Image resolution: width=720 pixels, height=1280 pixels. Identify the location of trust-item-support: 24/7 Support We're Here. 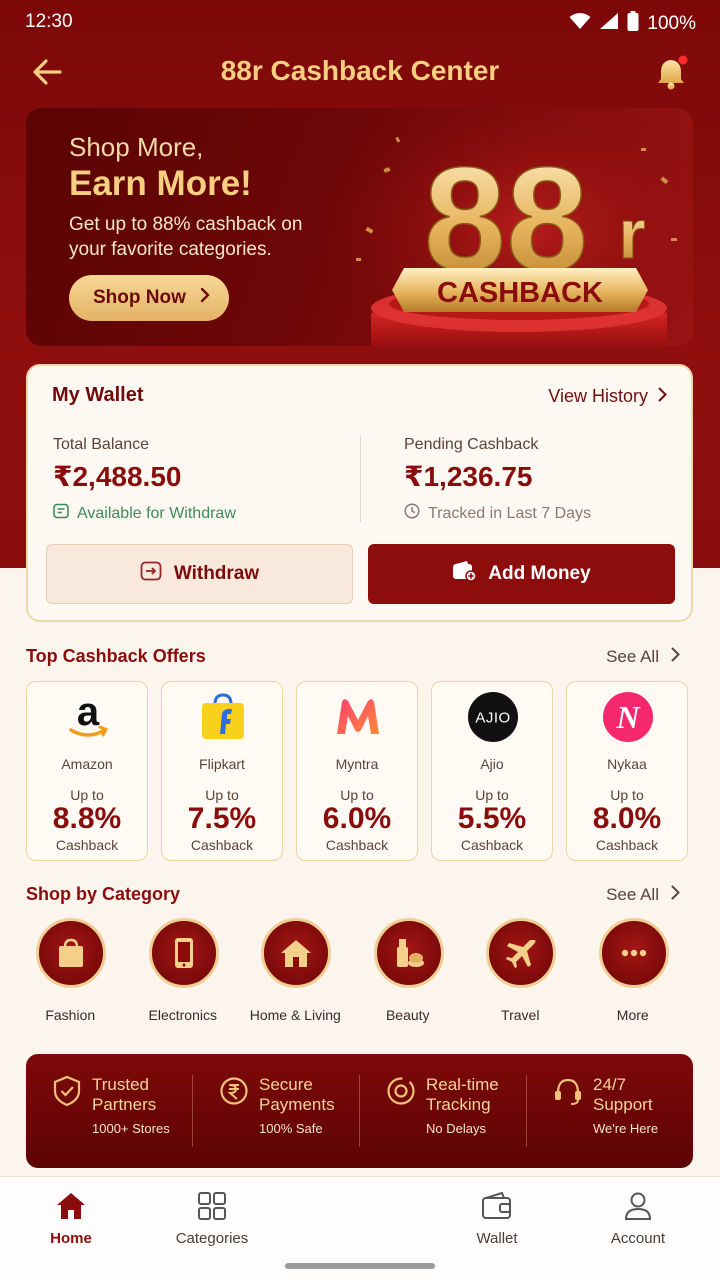
(609, 1111).